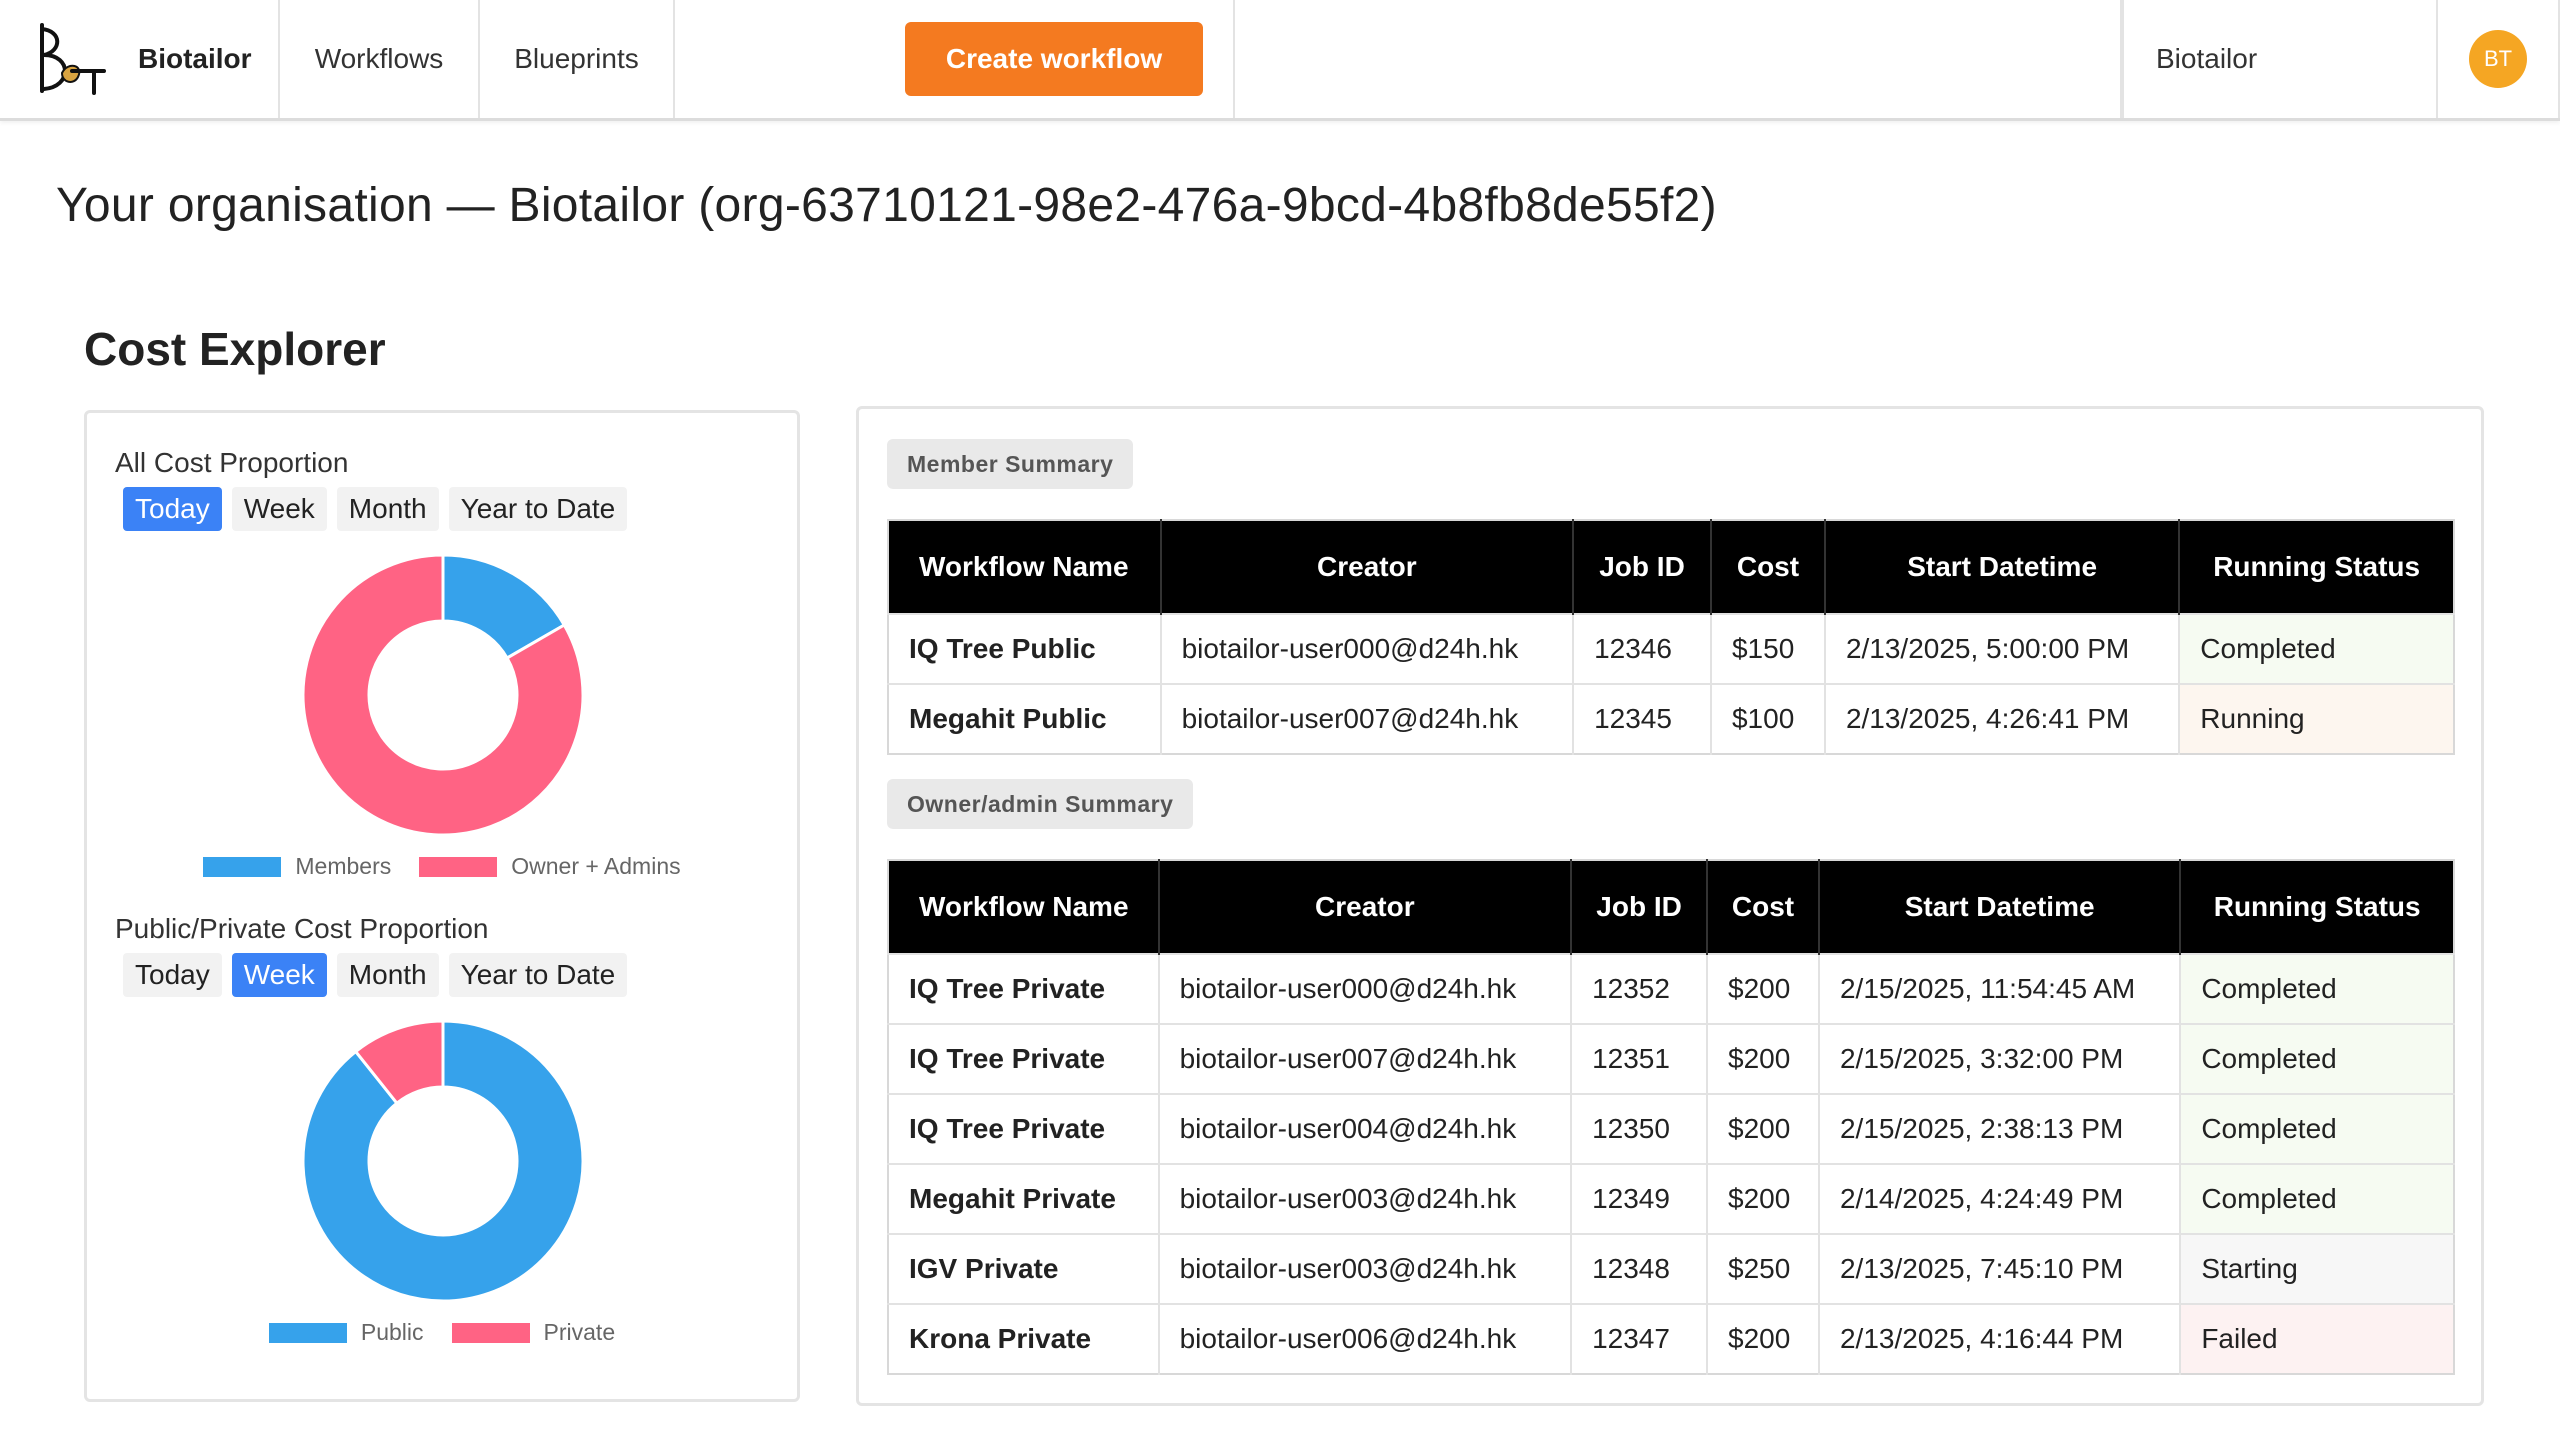 The image size is (2560, 1440). I want to click on job-id-cell: 12352, so click(1640, 988).